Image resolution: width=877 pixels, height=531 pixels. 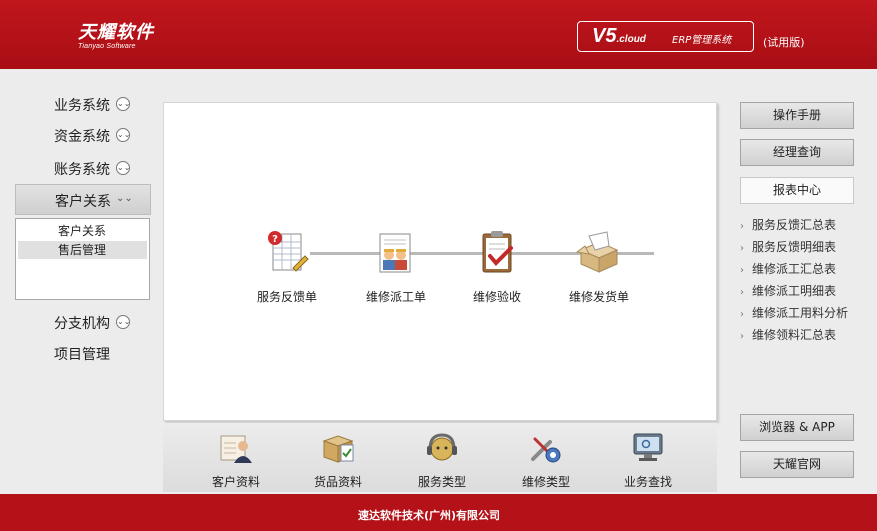 I want to click on report-link: › 服务反馈汇总表, so click(x=788, y=224).